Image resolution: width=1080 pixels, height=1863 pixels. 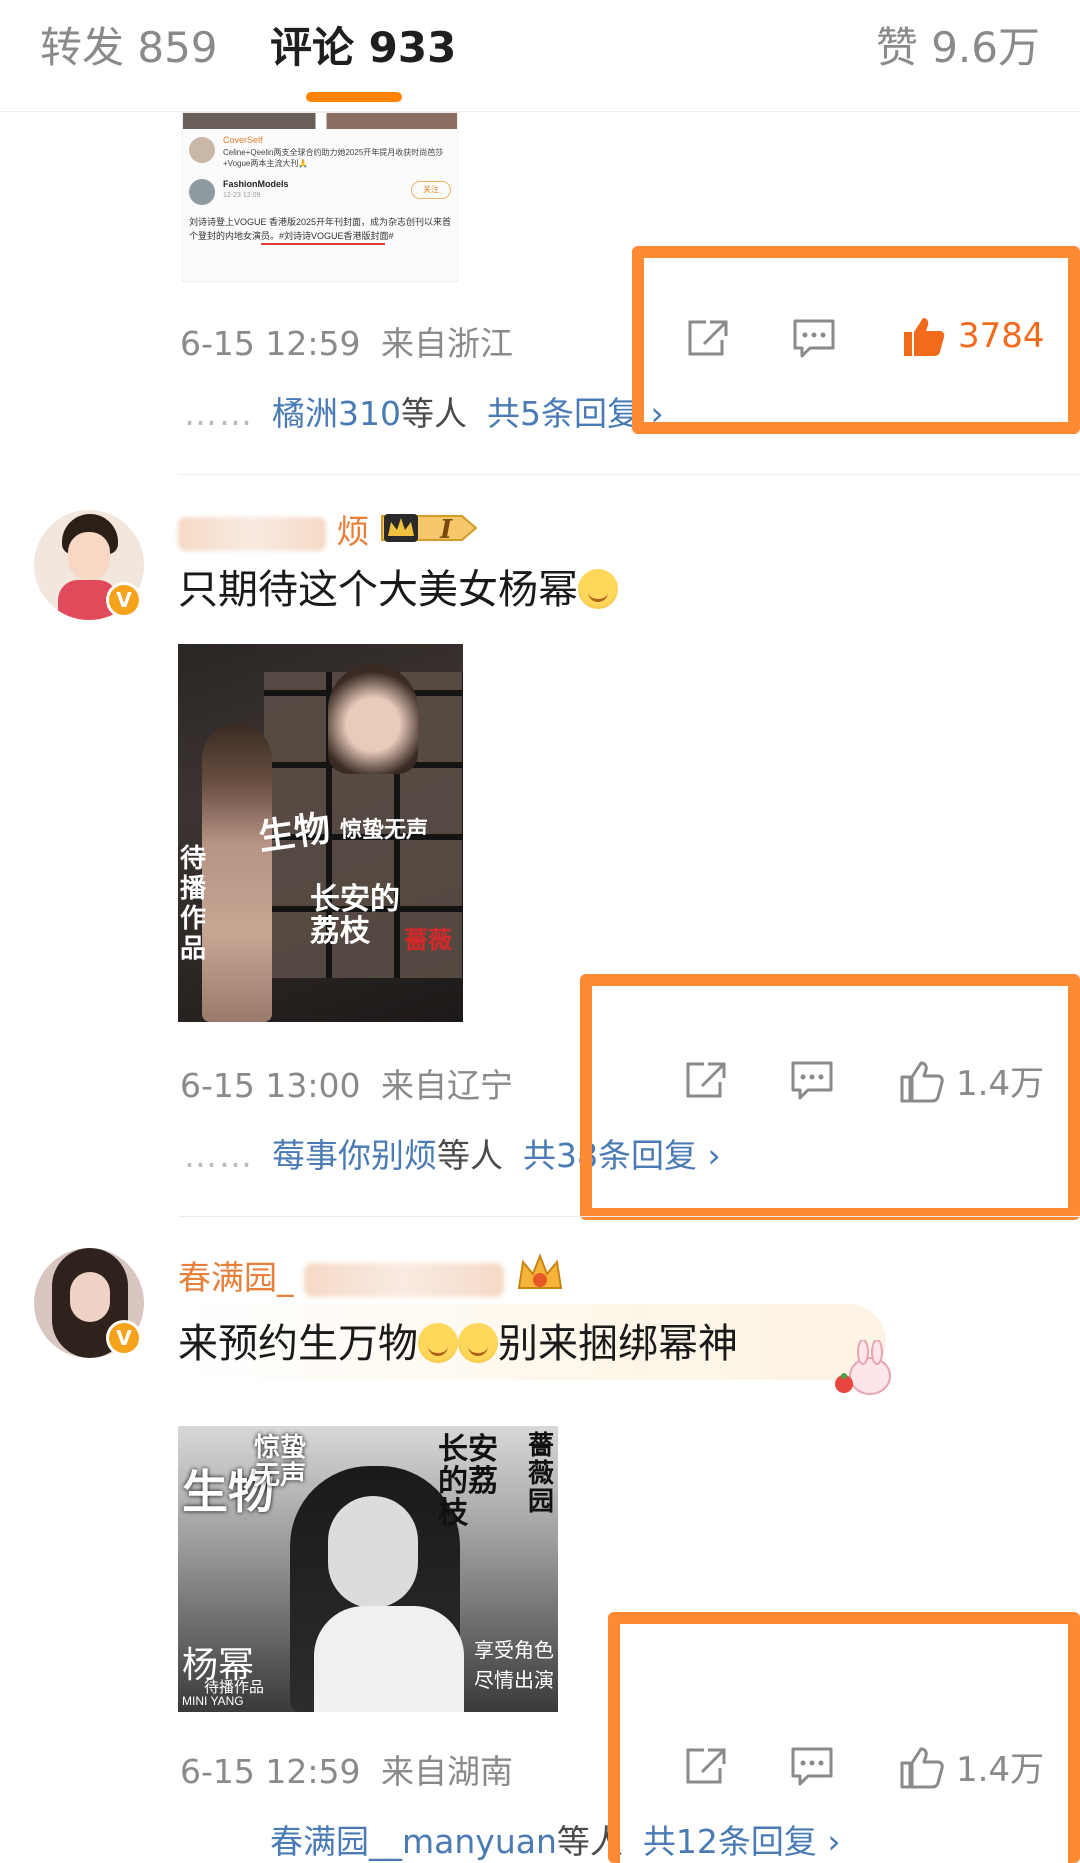 I want to click on comment2-text: 只期待这个大美女杨幂, so click(x=398, y=590).